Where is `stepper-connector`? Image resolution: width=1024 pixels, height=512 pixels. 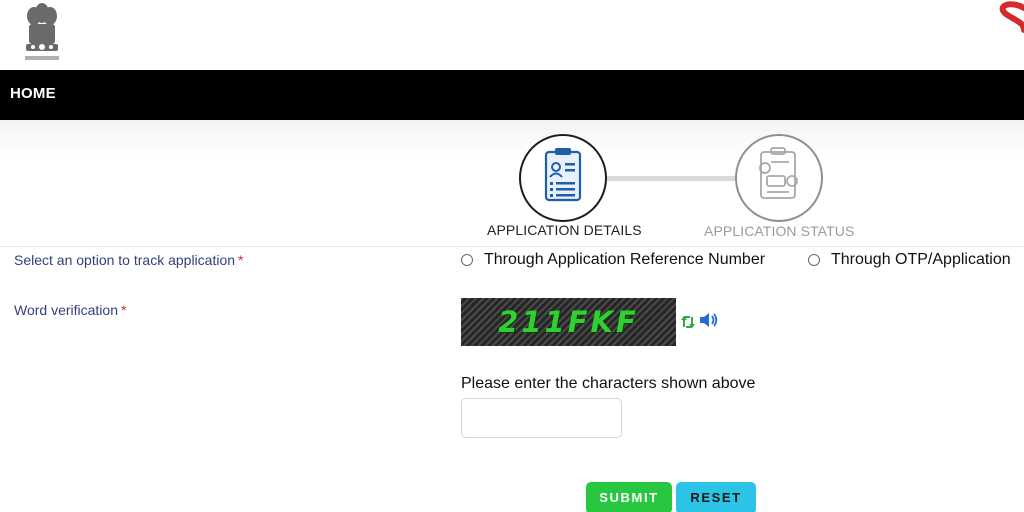 stepper-connector is located at coordinates (671, 178).